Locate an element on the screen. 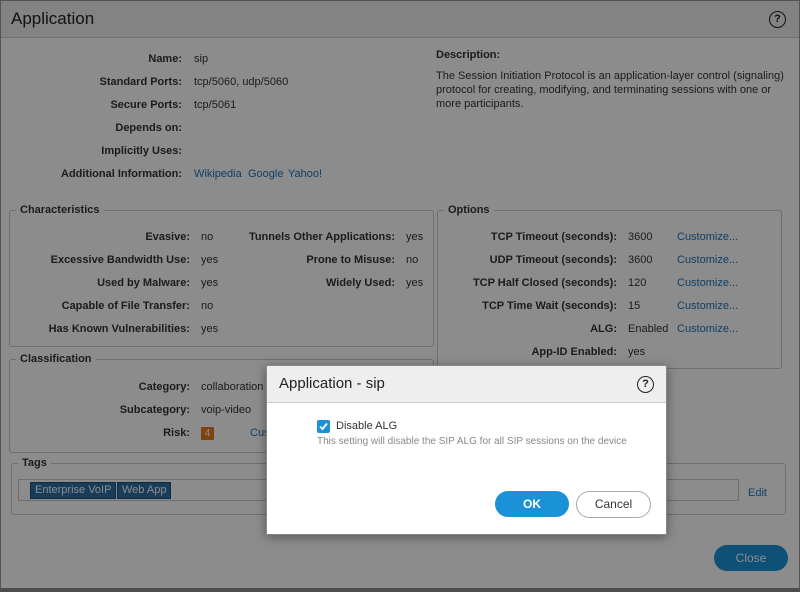 The width and height of the screenshot is (800, 592). modal-help-icon: ? is located at coordinates (645, 384).